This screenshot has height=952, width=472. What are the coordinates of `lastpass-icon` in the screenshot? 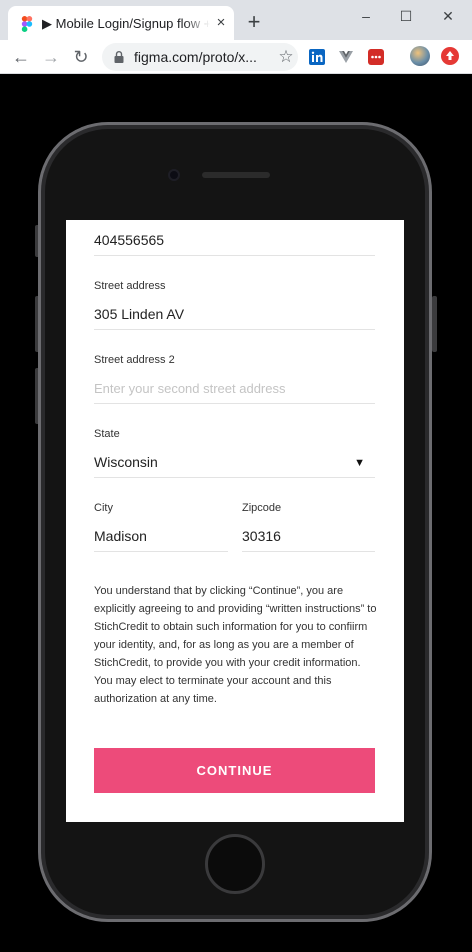 It's located at (376, 57).